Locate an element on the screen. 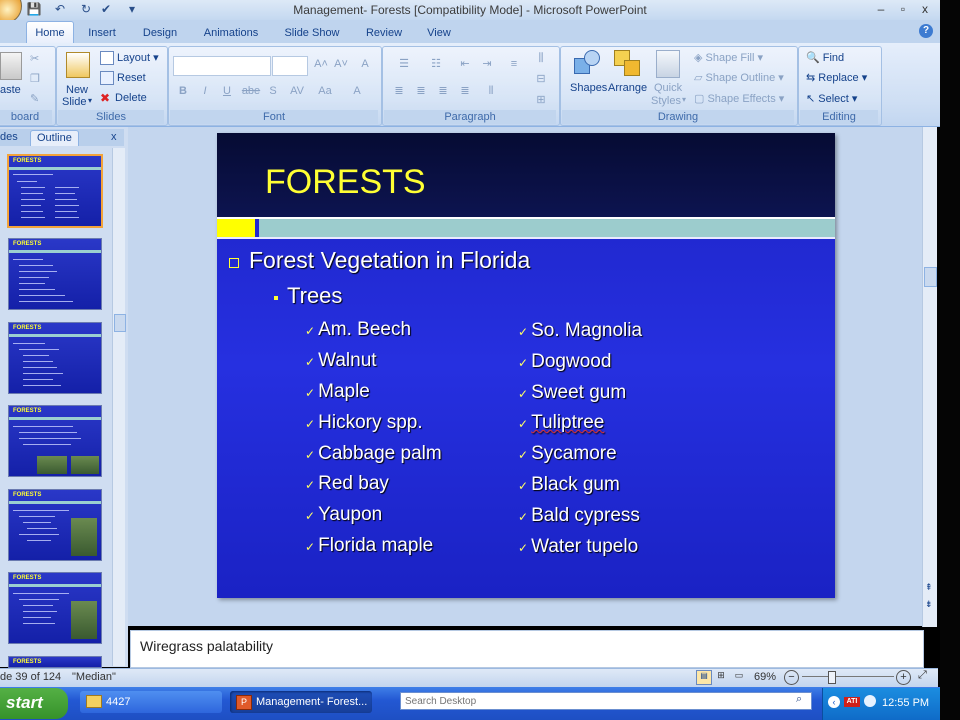 This screenshot has width=960, height=720. shrink-font-button: A˅ is located at coordinates (341, 64).